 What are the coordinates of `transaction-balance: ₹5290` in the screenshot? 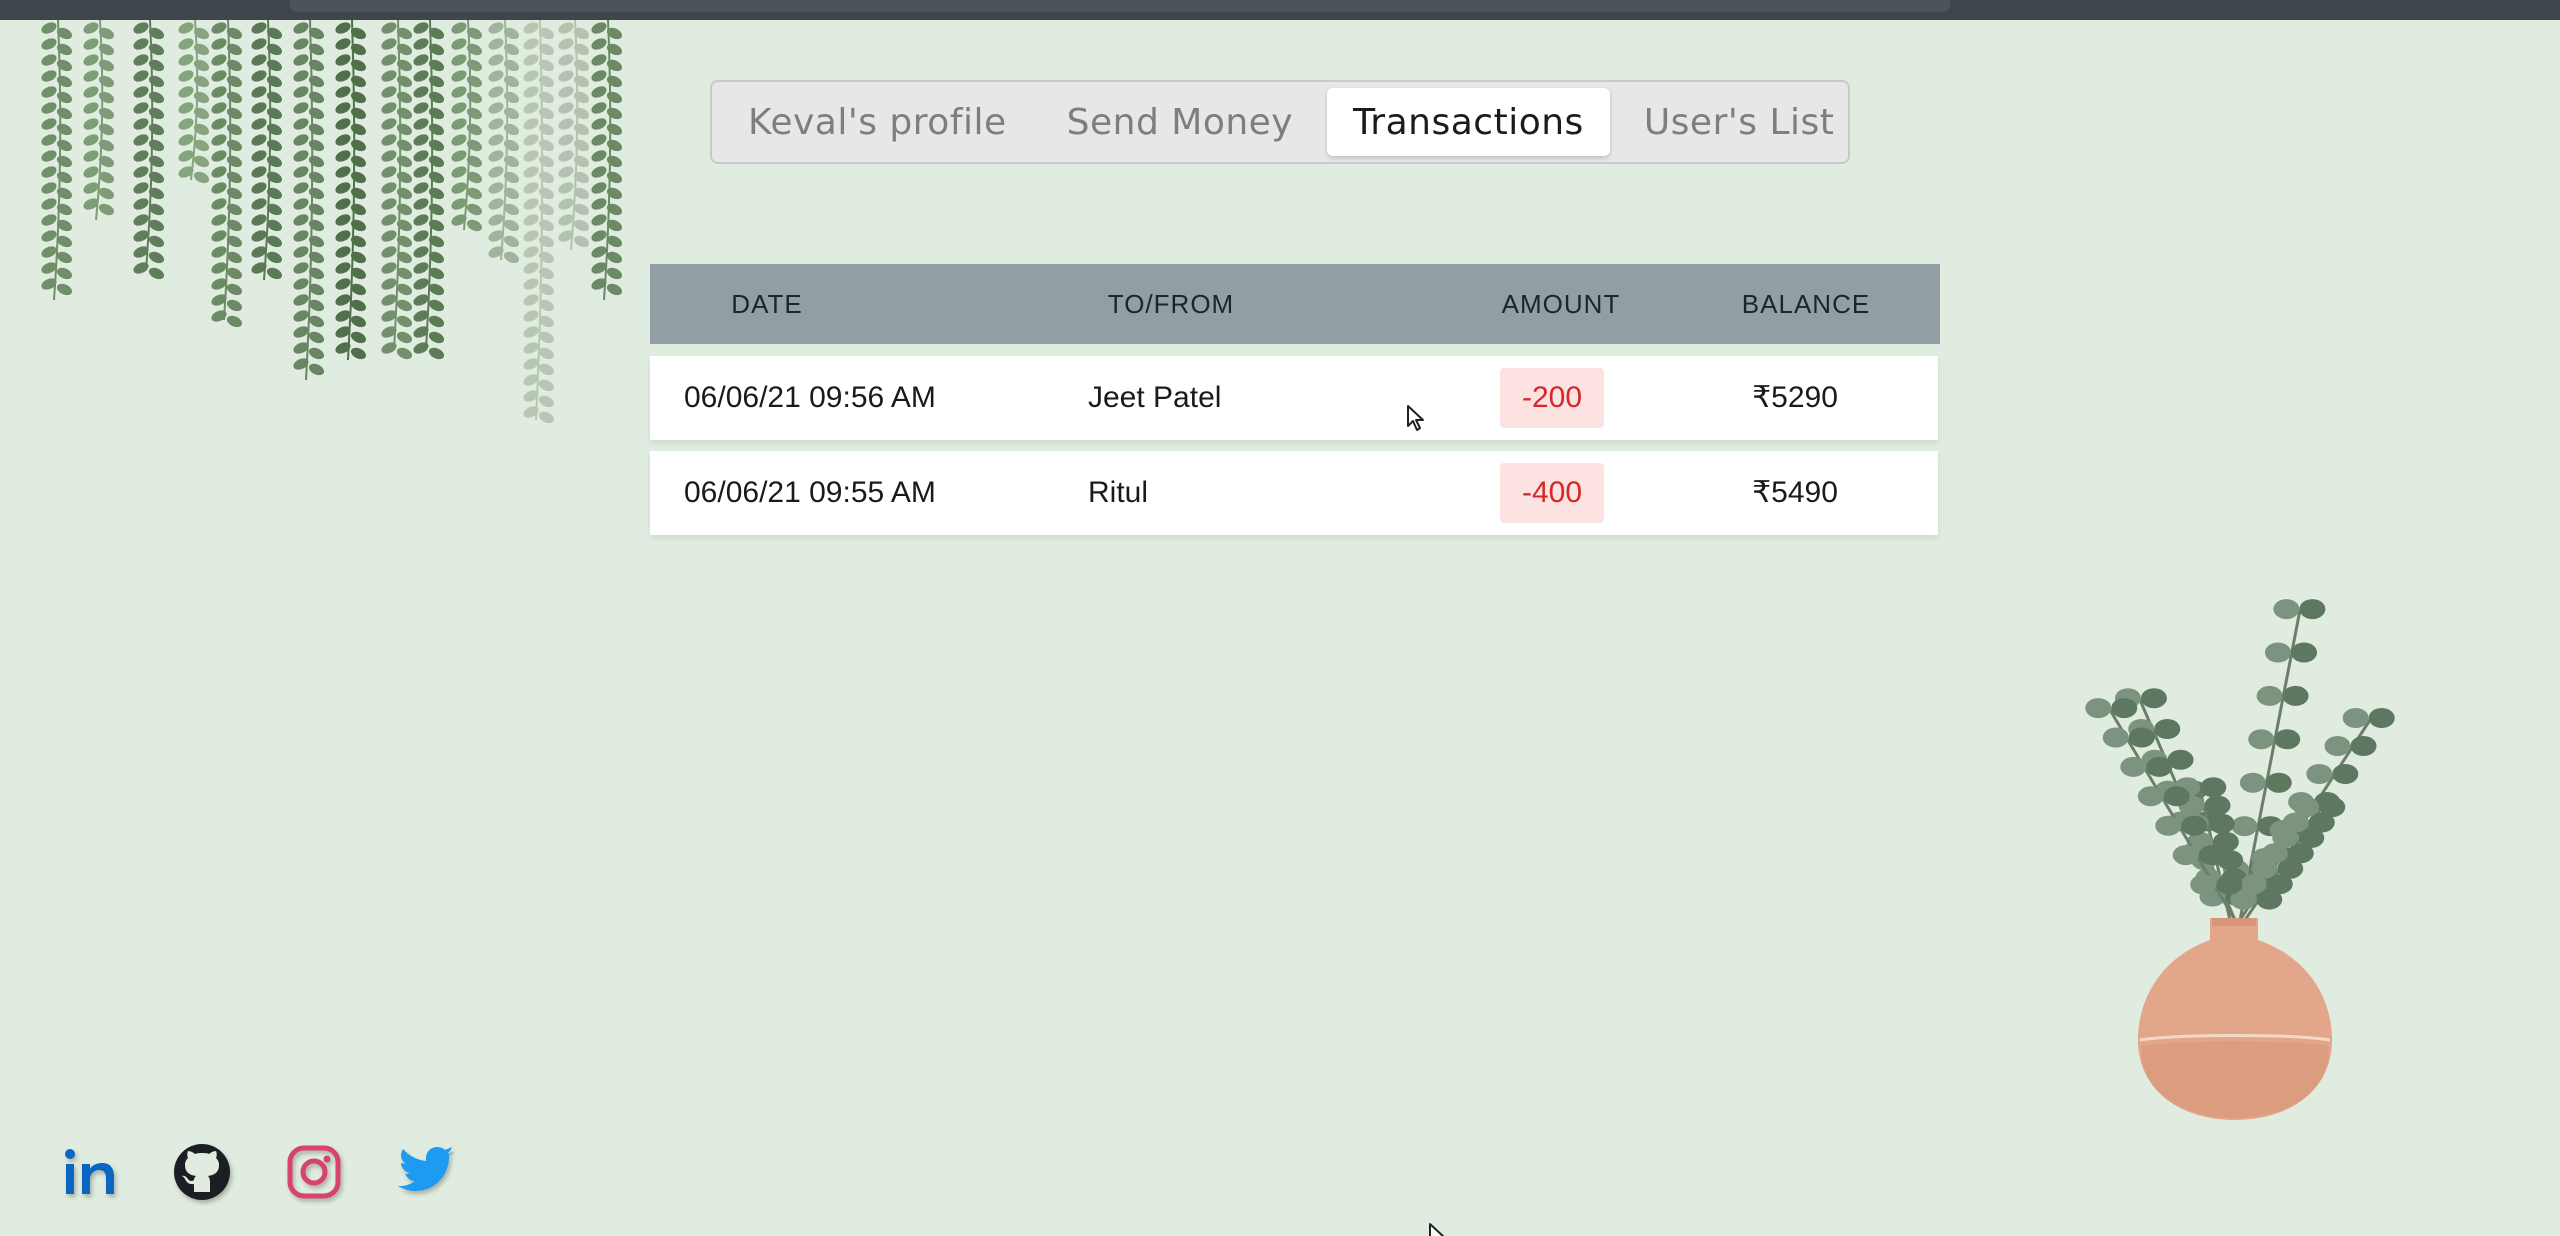 It's located at (1795, 397).